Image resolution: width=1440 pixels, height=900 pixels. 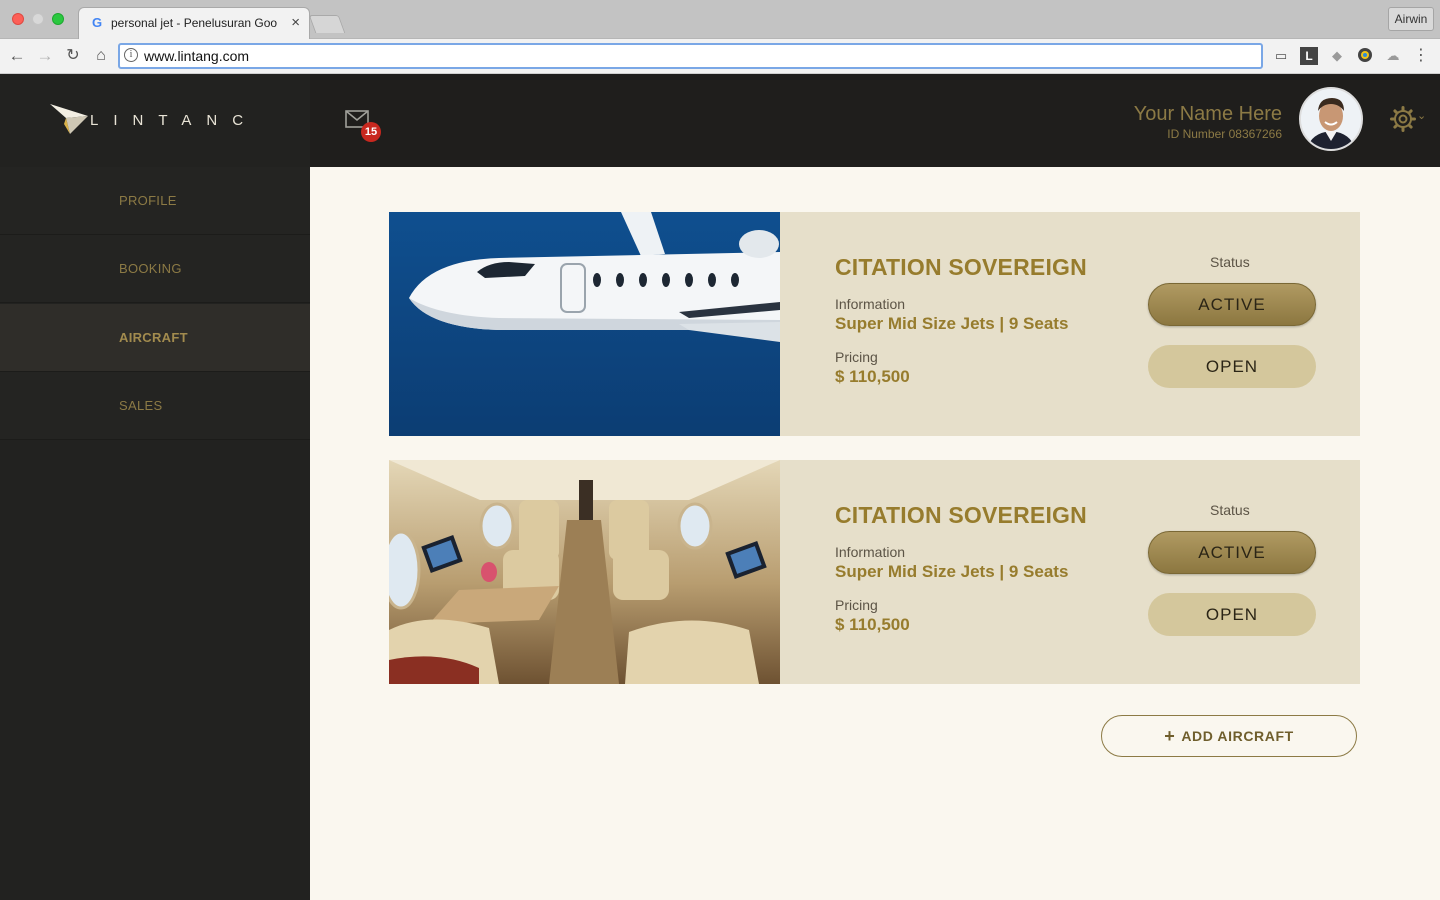 I want to click on add-aircraft-label: ADD AIRCRAFT, so click(x=1237, y=736).